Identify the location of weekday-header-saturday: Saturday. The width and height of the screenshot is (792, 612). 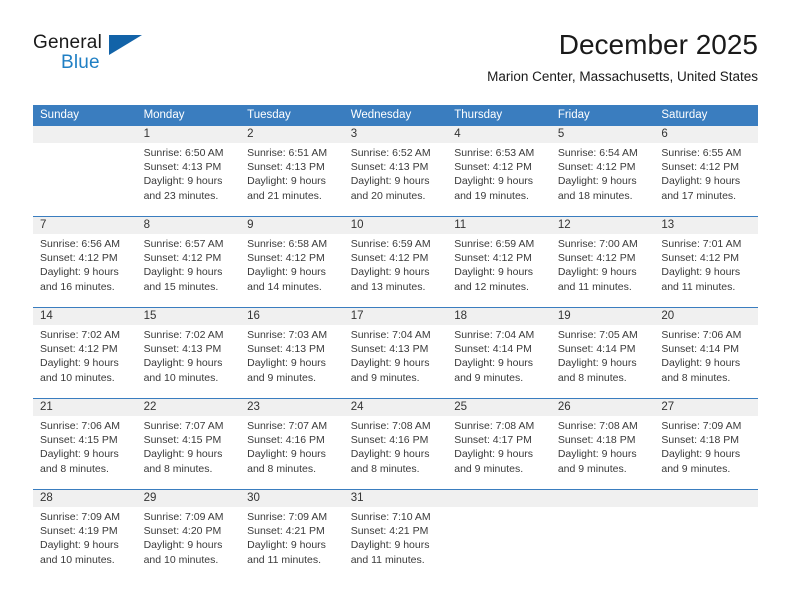
(706, 115).